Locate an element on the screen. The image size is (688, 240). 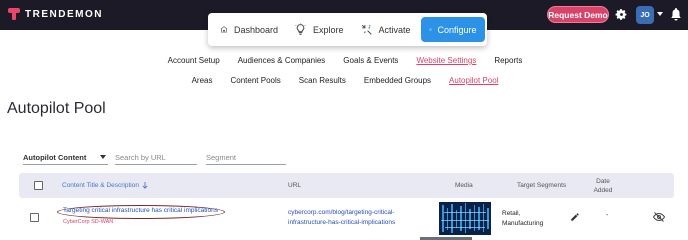
module-dashboard: Dashboard is located at coordinates (249, 29).